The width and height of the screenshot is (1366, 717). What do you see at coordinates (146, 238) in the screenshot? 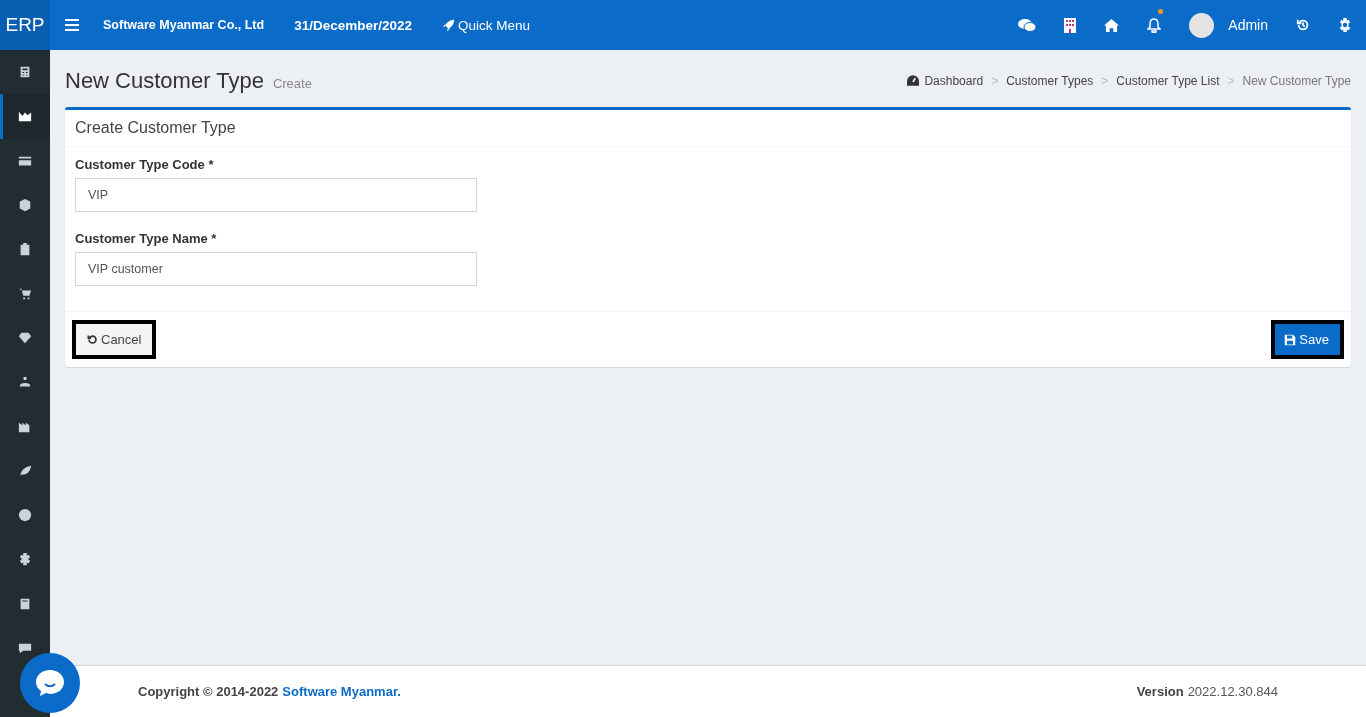
I see `field-label: Customer Type Name *` at bounding box center [146, 238].